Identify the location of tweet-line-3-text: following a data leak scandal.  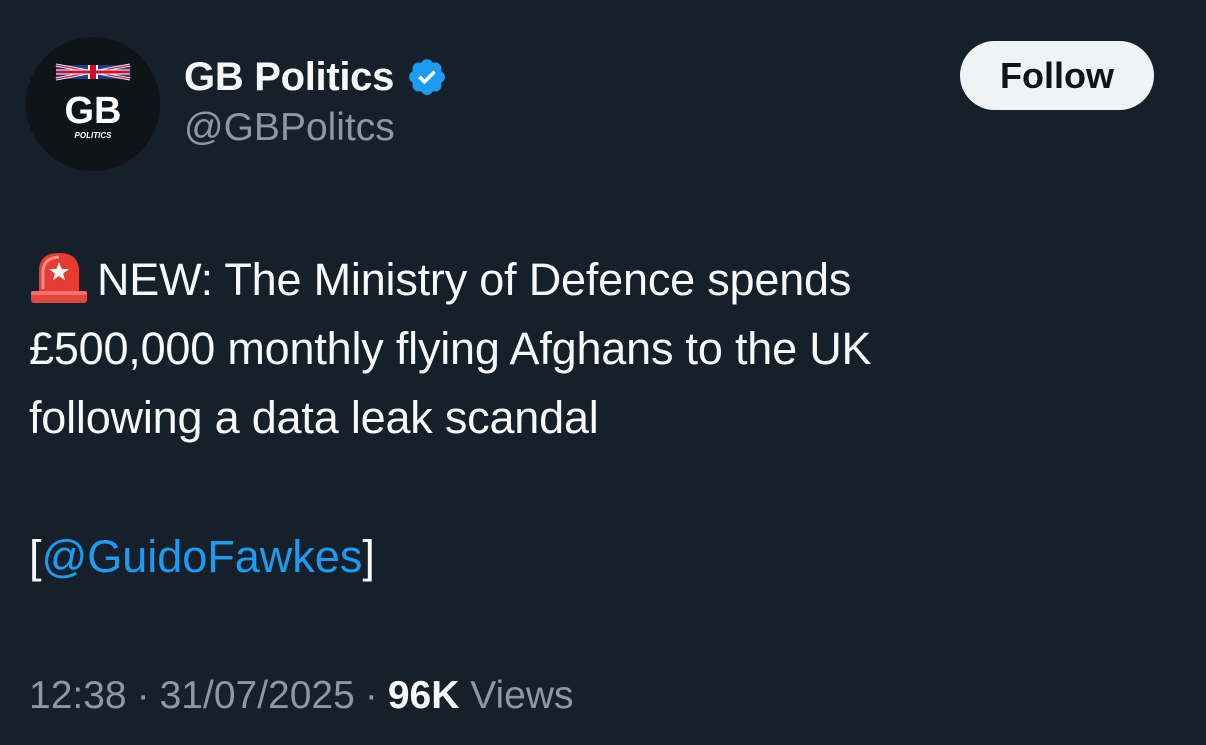
(314, 417).